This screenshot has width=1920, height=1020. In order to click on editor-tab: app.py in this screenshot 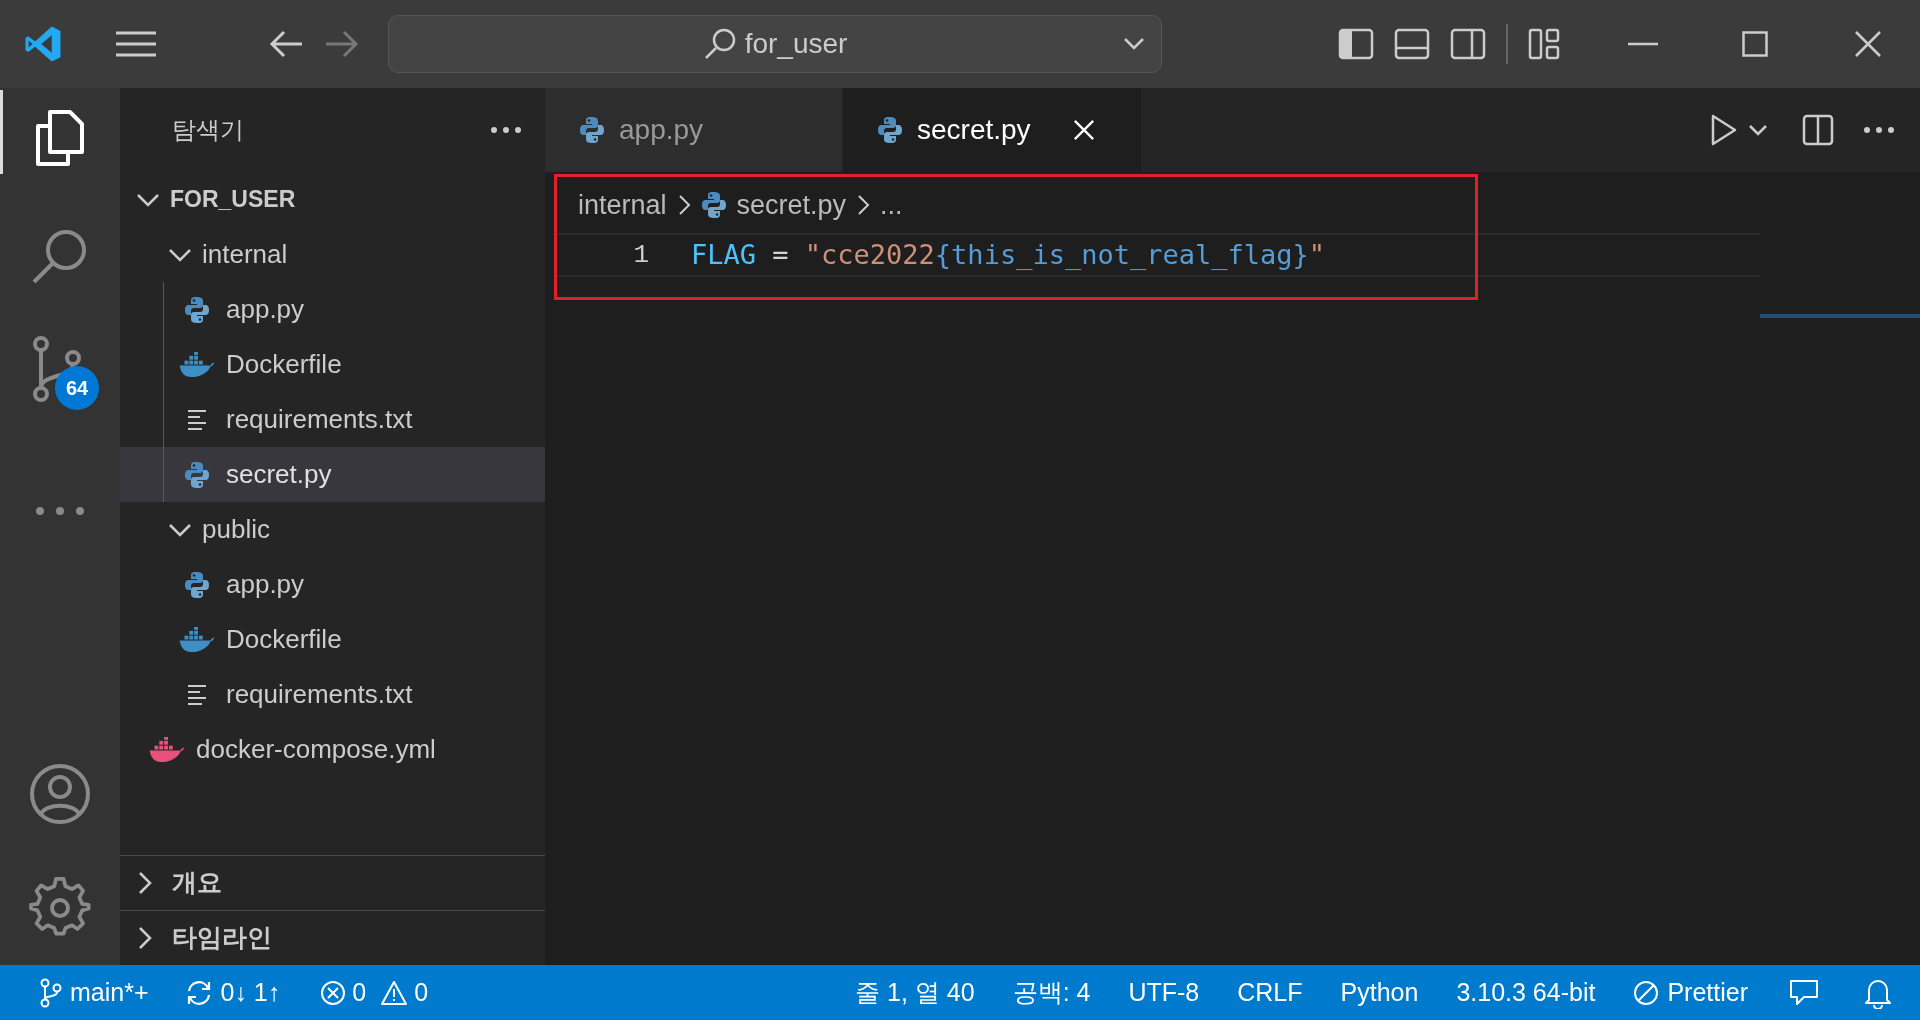, I will do `click(694, 130)`.